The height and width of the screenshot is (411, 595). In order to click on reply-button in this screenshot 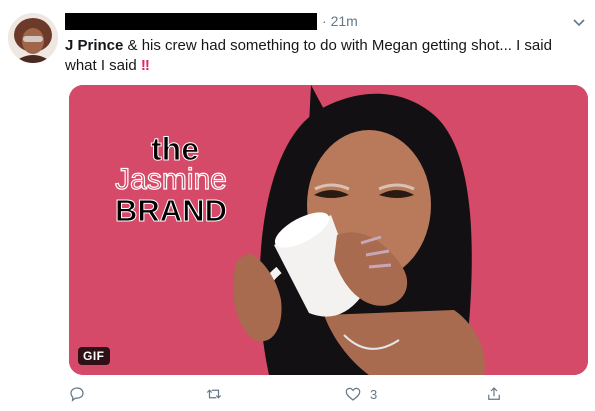, I will do `click(81, 394)`.